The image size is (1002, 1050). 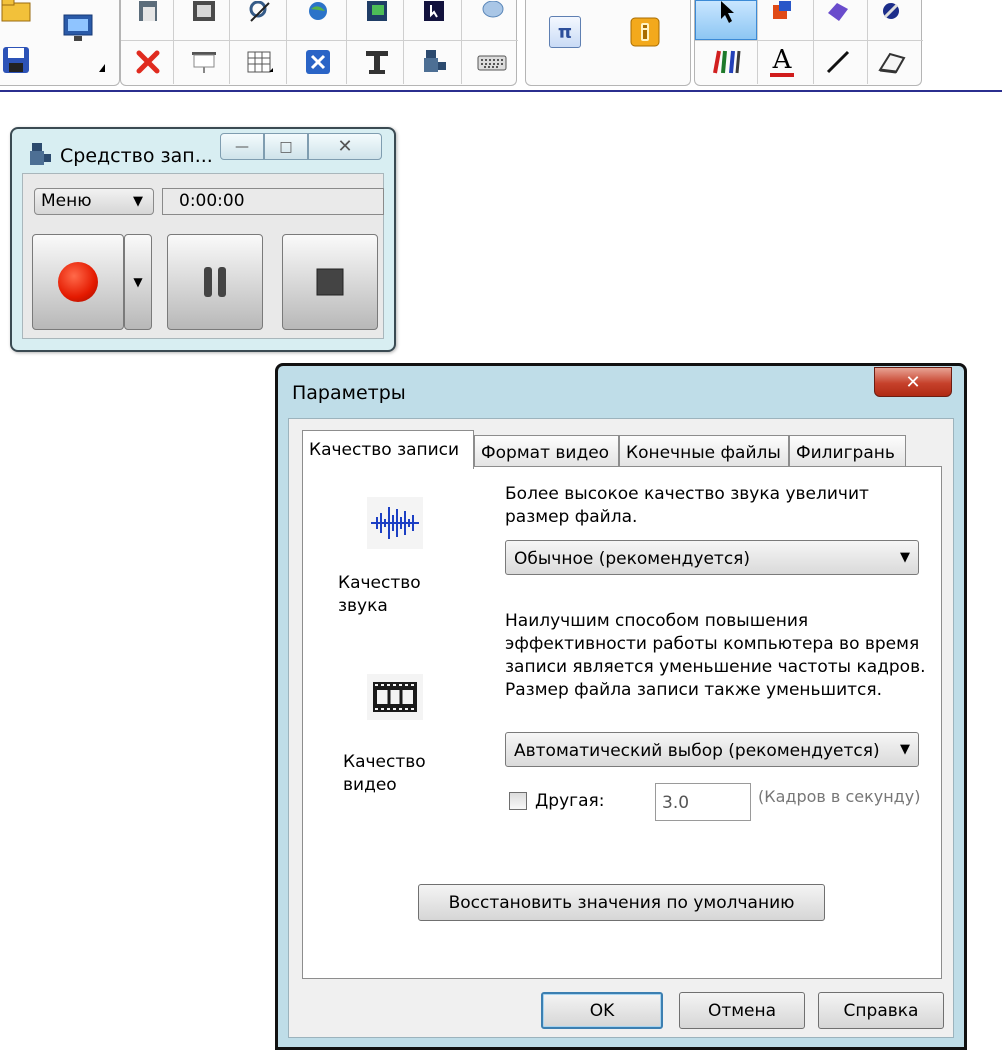 What do you see at coordinates (66, 201) in the screenshot?
I see `menu-label: Меню` at bounding box center [66, 201].